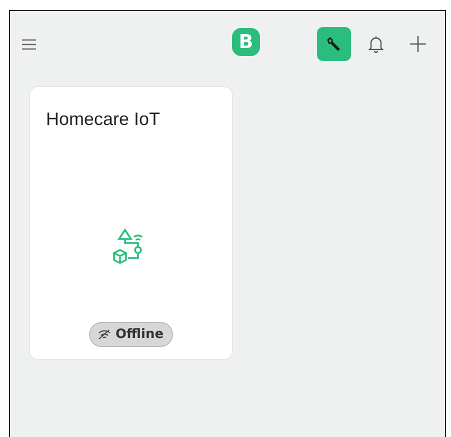 The height and width of the screenshot is (437, 451). What do you see at coordinates (105, 334) in the screenshot?
I see `no-wifi-icon` at bounding box center [105, 334].